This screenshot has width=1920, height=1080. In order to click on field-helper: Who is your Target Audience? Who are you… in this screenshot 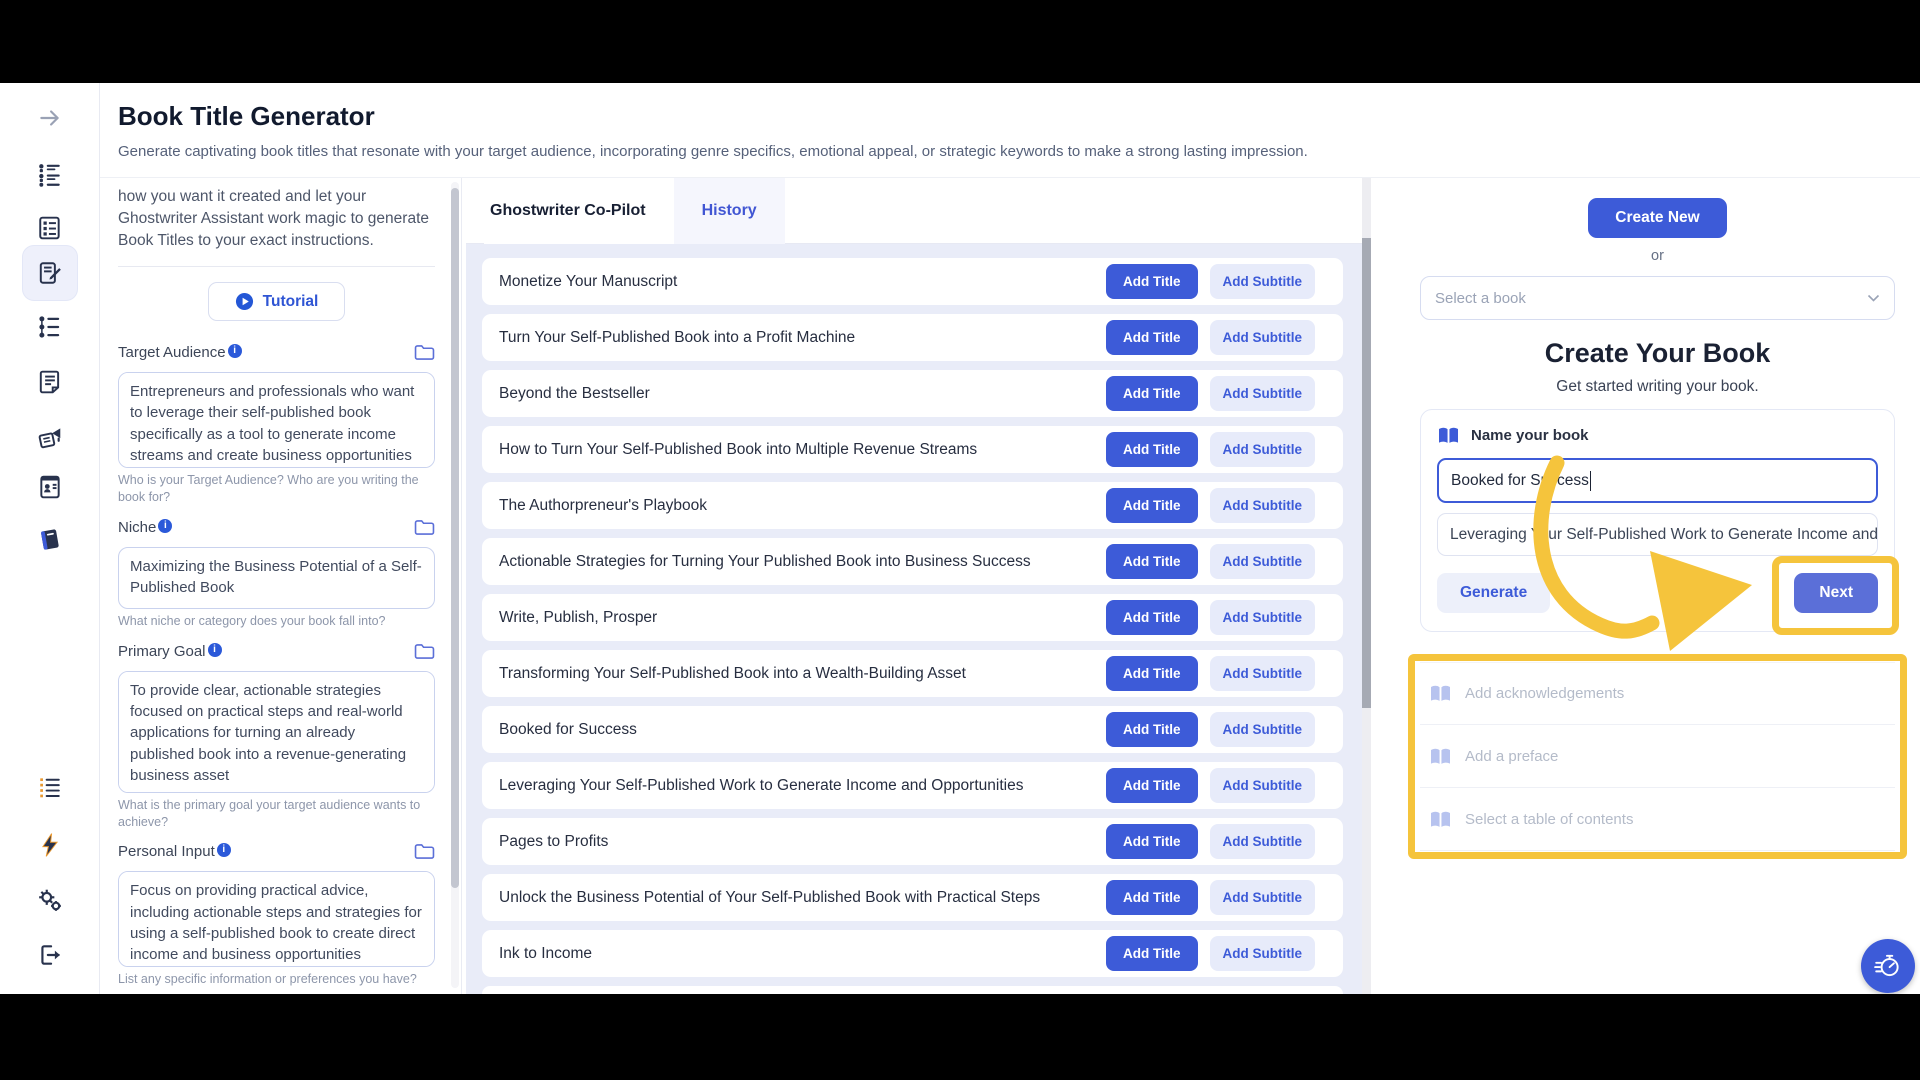, I will do `click(268, 488)`.